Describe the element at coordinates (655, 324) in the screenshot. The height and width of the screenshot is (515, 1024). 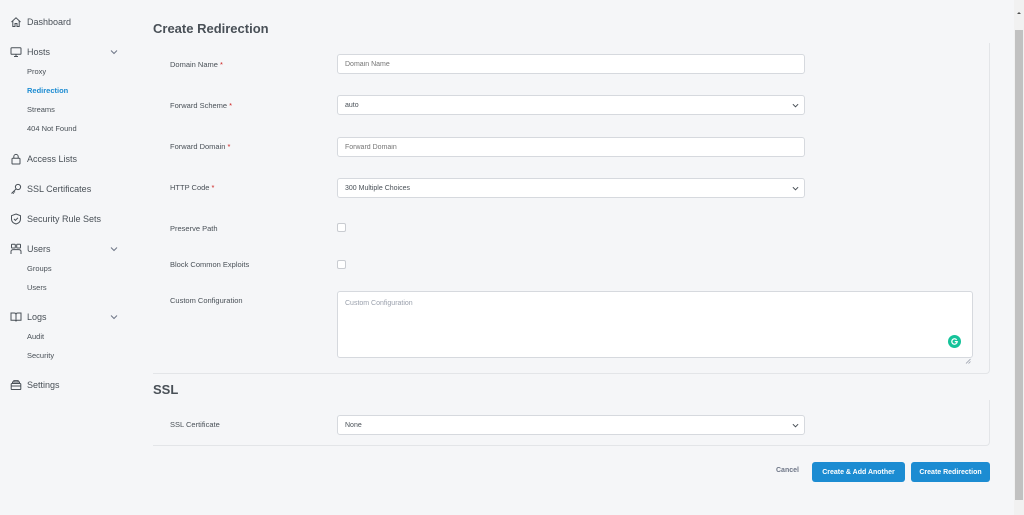
I see `custom-configuration-textarea: Custom Configuration` at that location.